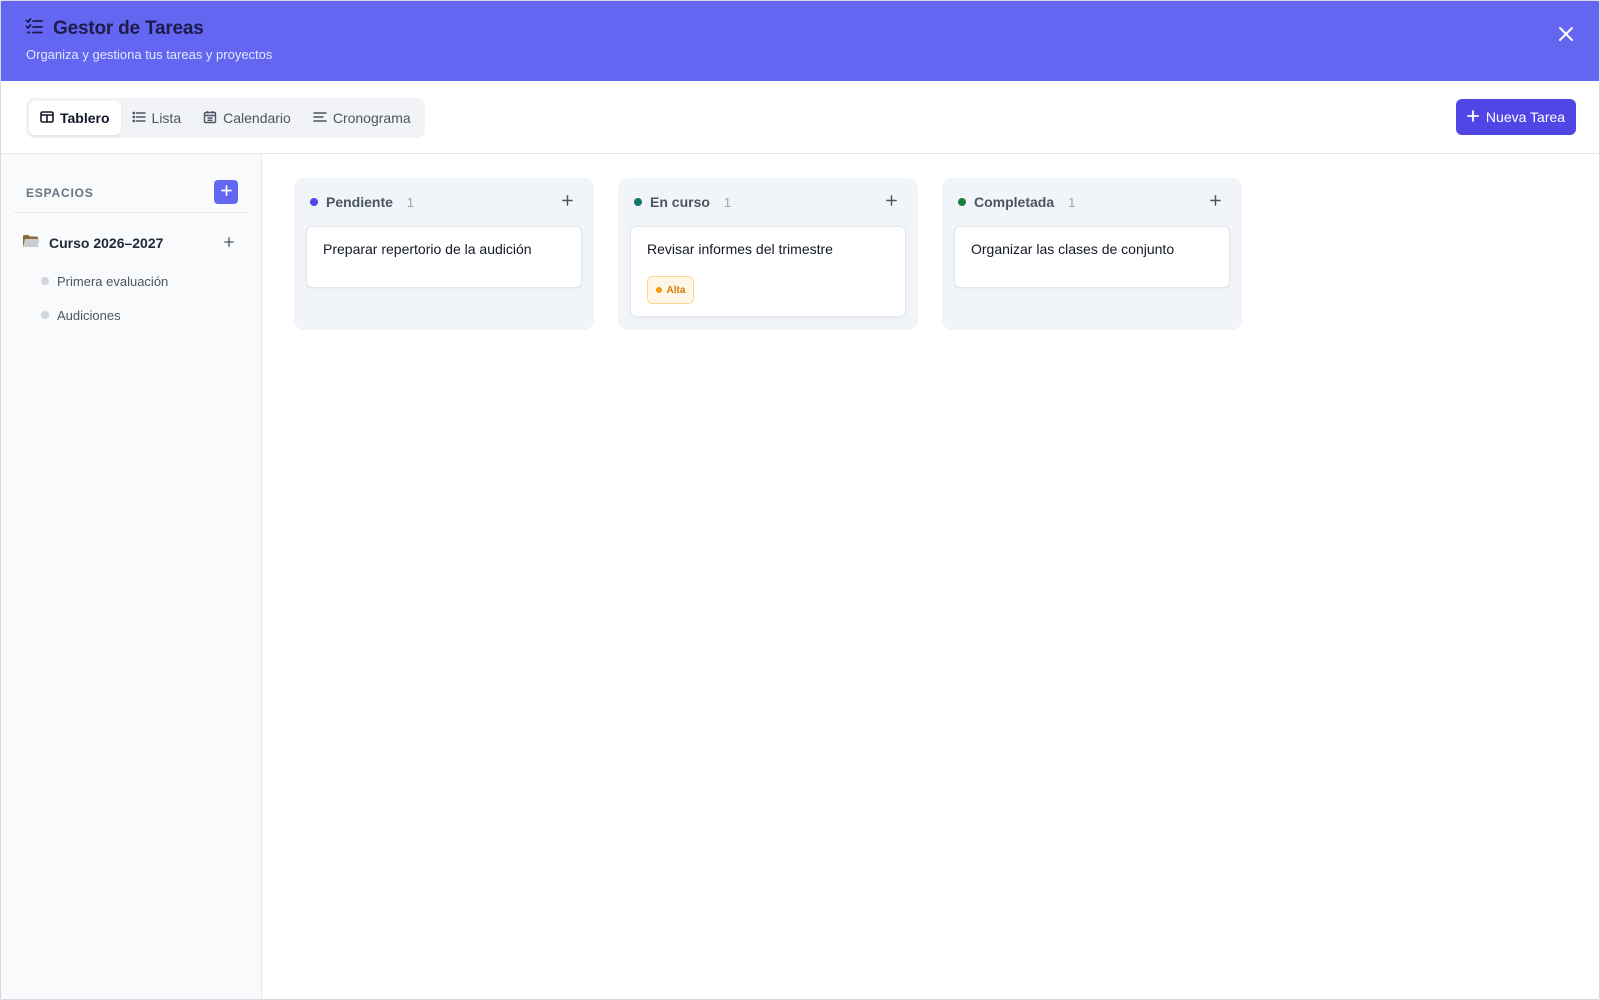 This screenshot has height=1000, width=1600. I want to click on task-title: Preparar repertorio de la audición, so click(427, 249).